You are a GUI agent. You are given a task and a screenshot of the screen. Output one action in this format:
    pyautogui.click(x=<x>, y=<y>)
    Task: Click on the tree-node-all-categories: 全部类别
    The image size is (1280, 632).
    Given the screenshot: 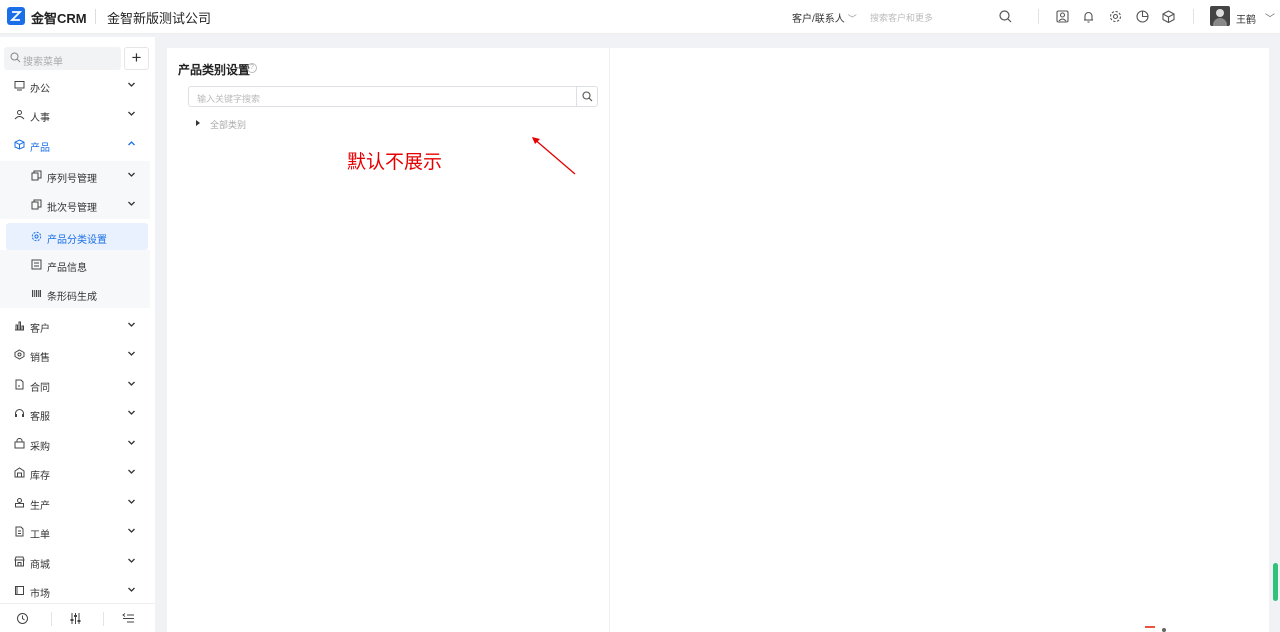 What is the action you would take?
    pyautogui.click(x=228, y=124)
    